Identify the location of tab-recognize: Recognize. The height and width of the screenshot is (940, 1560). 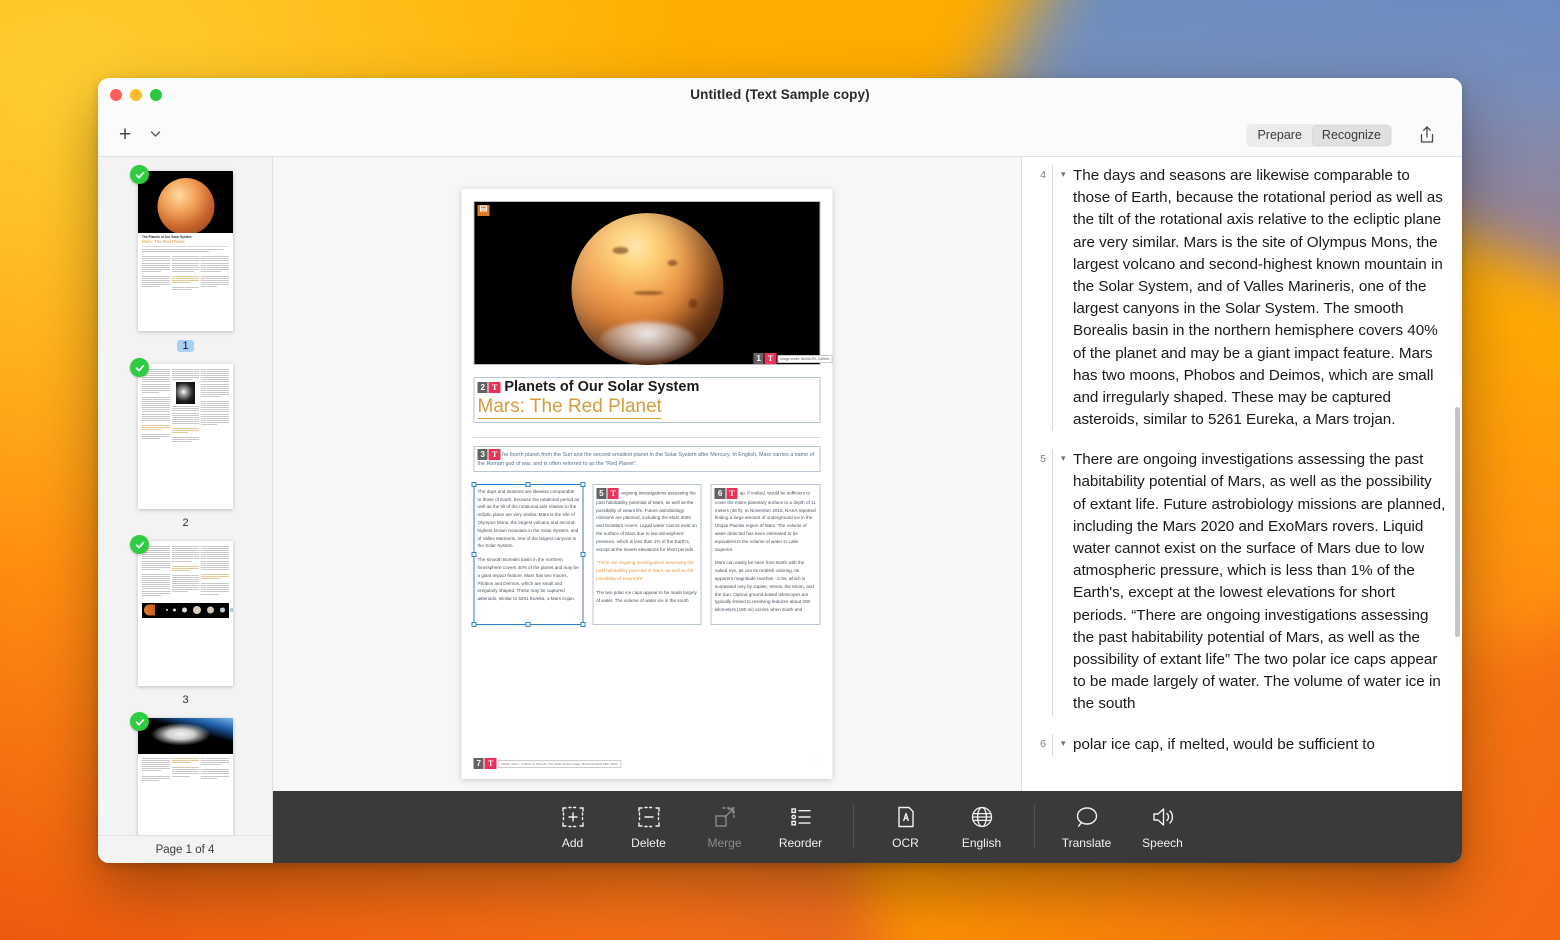
(1351, 135).